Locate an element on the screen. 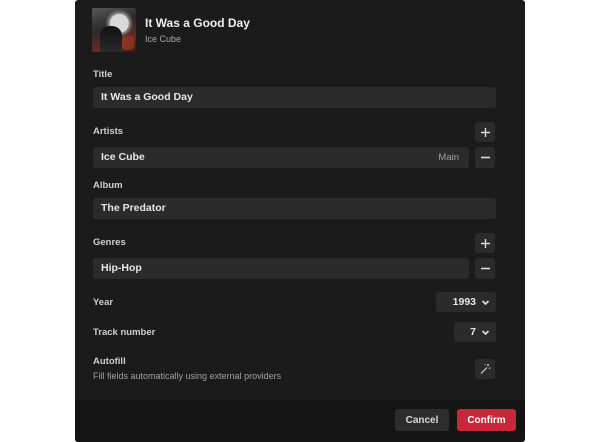  track-number-value: 7 is located at coordinates (473, 332).